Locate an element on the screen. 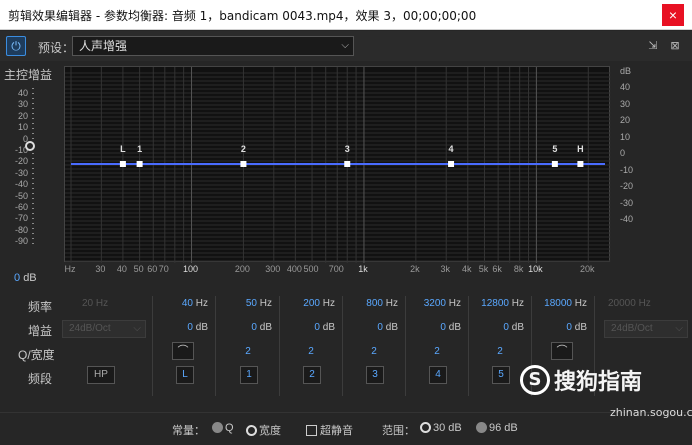  band-frequency: 12800 Hz is located at coordinates (502, 303).